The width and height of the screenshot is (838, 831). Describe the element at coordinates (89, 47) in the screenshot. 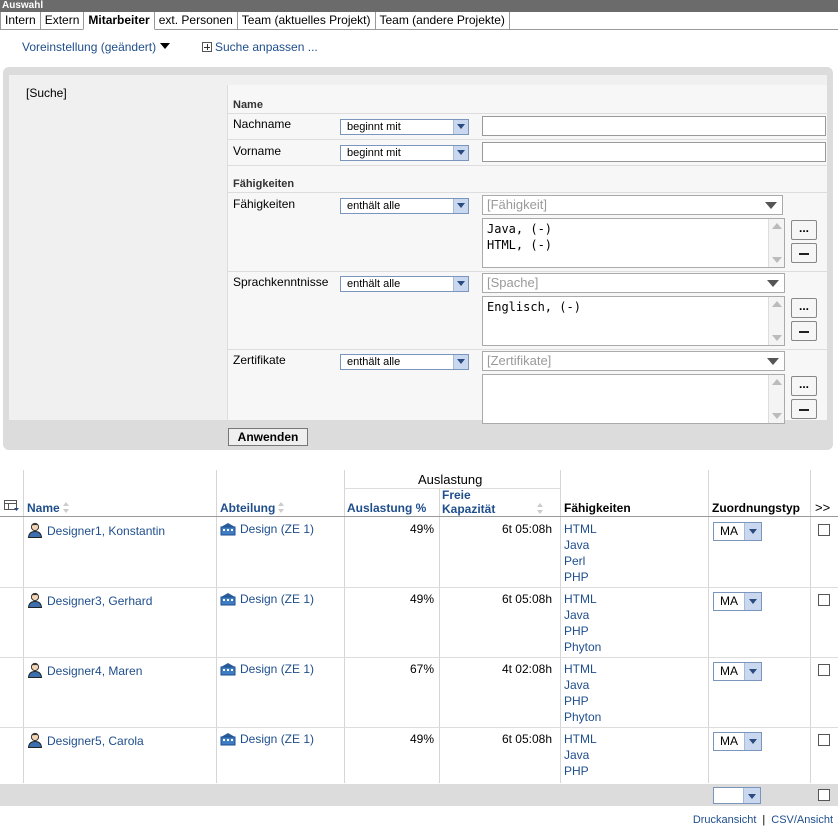

I see `preset-label: Voreinstellung (geändert)` at that location.